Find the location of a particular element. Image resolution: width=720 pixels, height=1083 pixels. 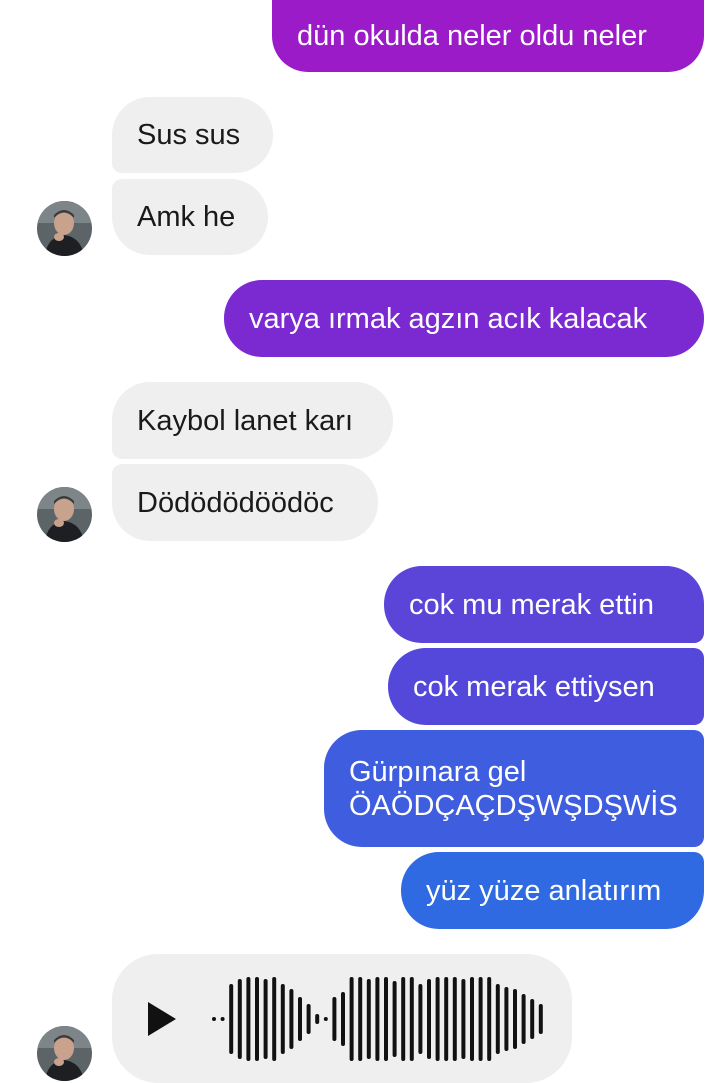

incoming-message: Kaybol lanet karı is located at coordinates (252, 420).